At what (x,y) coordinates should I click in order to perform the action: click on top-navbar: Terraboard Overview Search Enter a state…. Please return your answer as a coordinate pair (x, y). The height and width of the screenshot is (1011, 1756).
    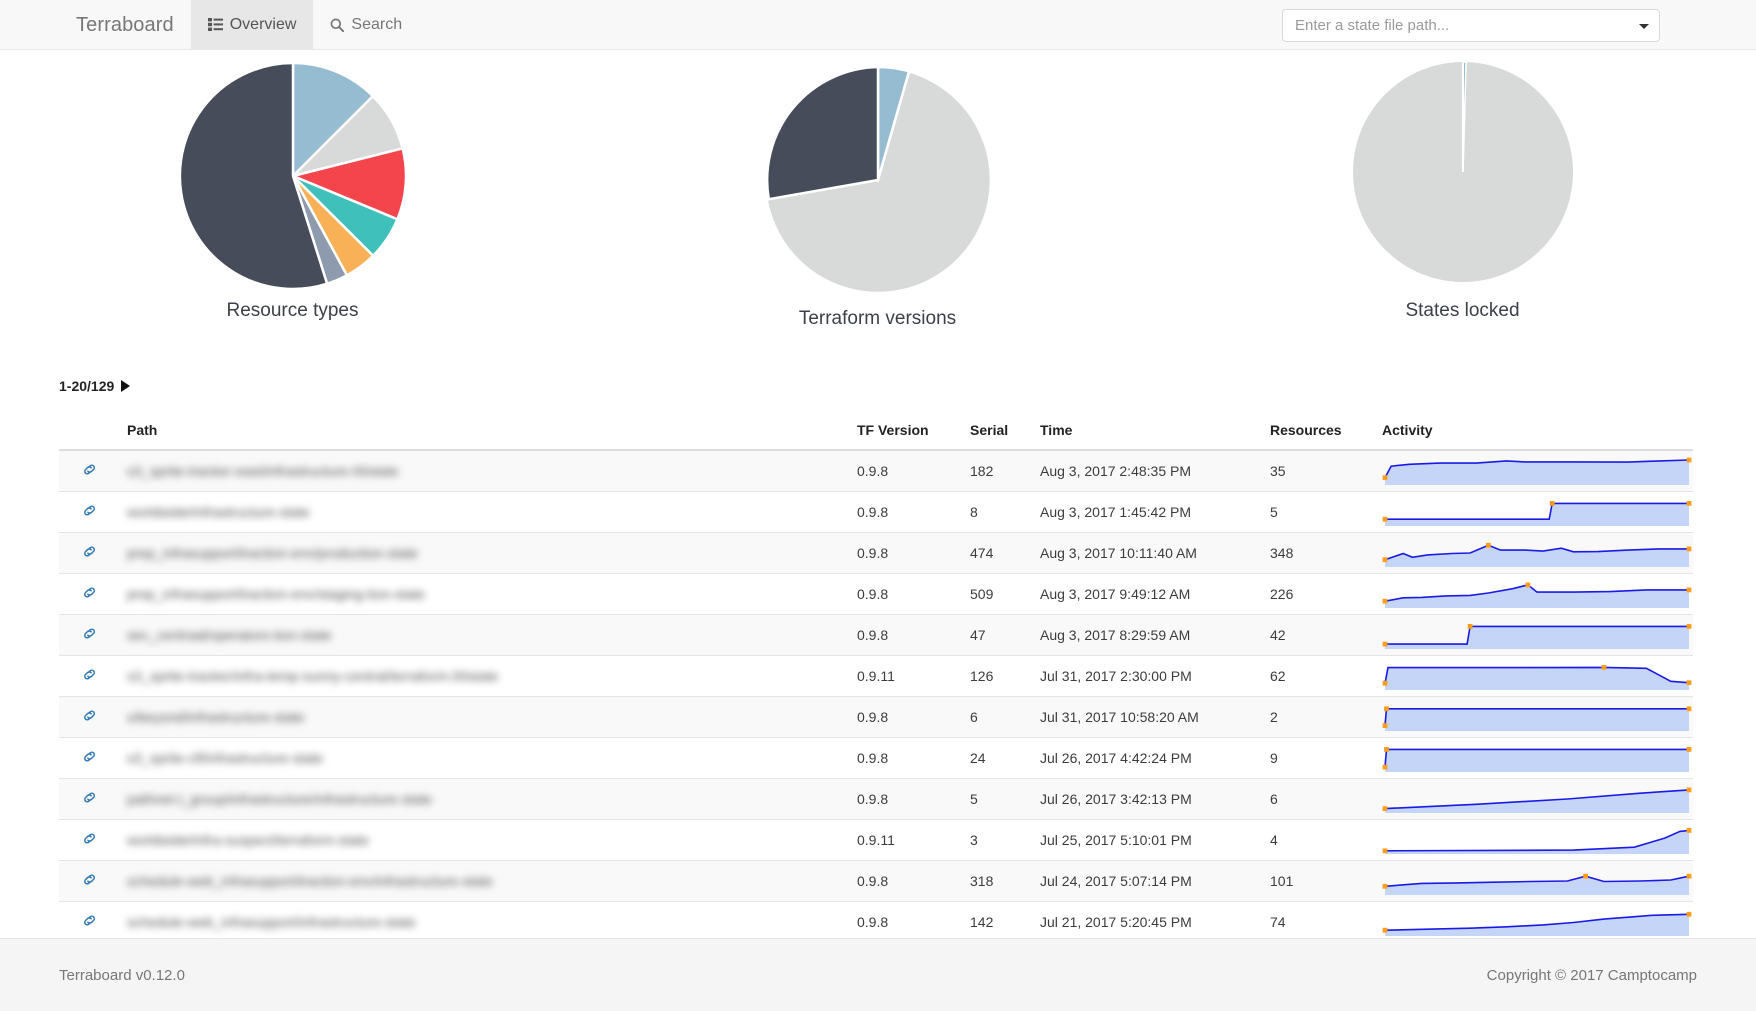
    Looking at the image, I should click on (878, 25).